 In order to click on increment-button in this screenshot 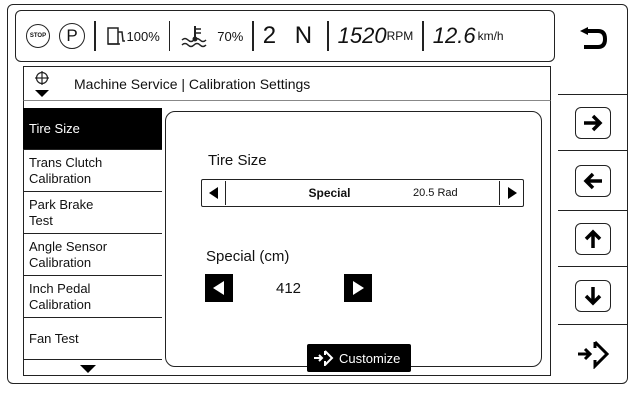, I will do `click(358, 288)`.